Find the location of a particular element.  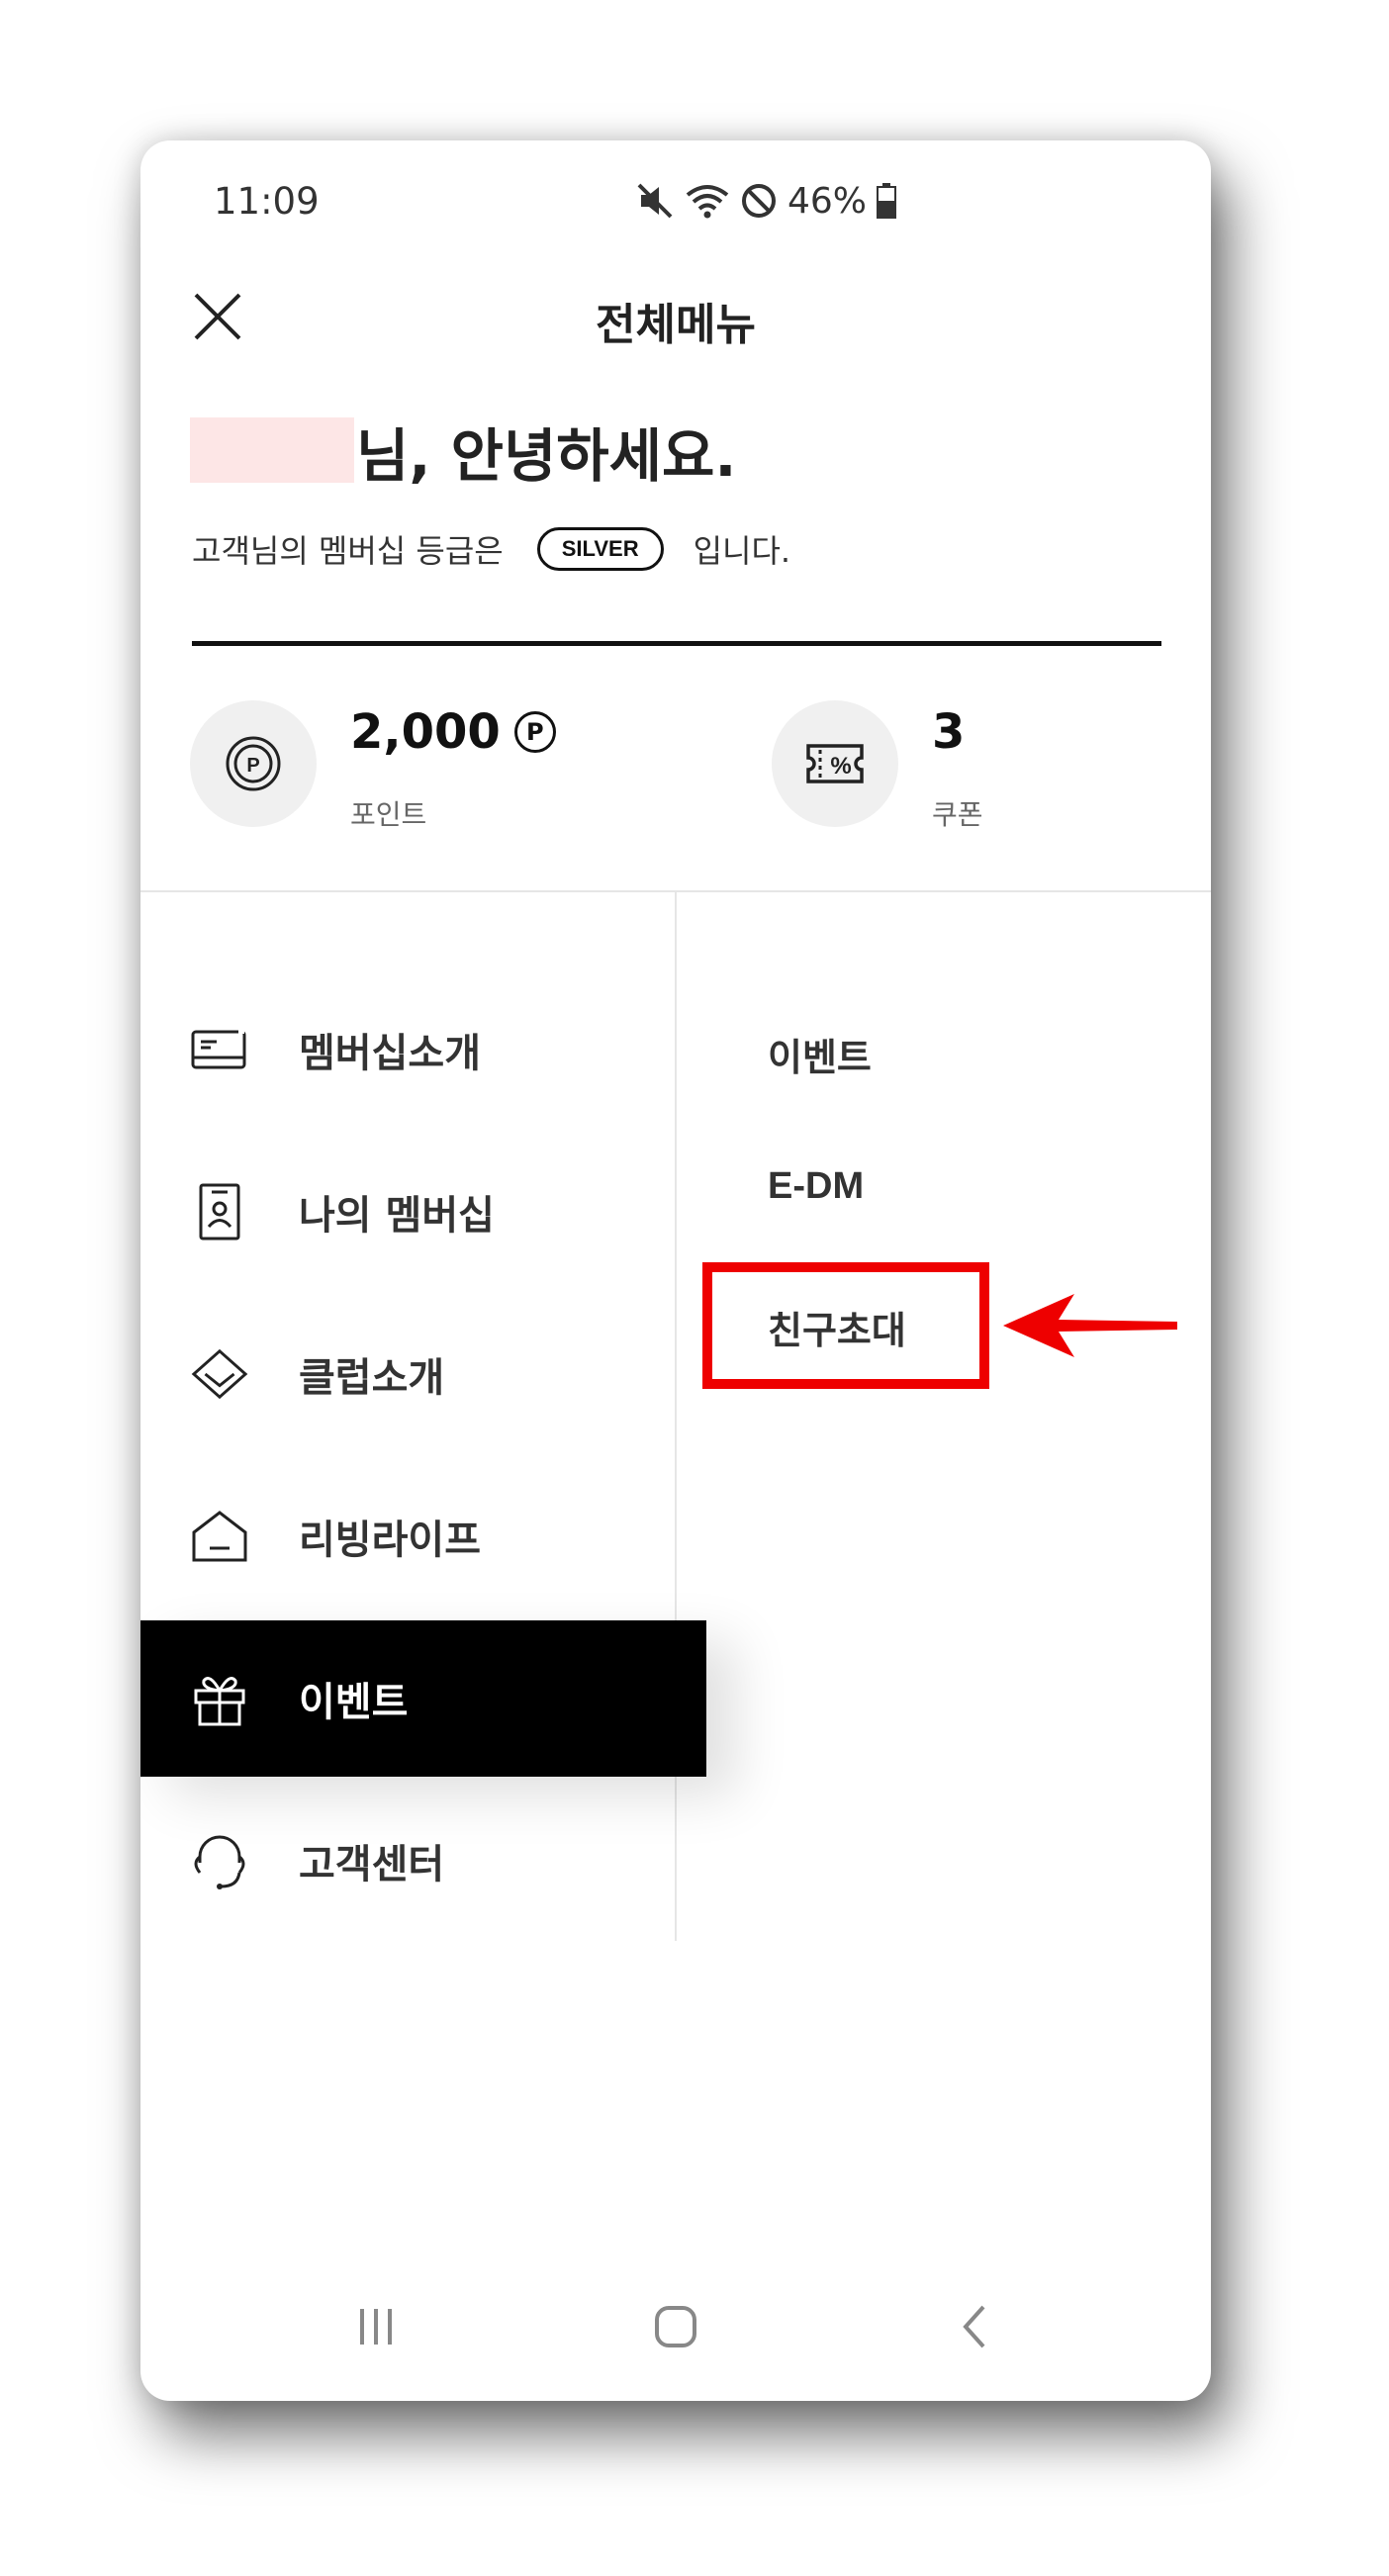

left-menu-label: 고객센터 is located at coordinates (372, 1865).